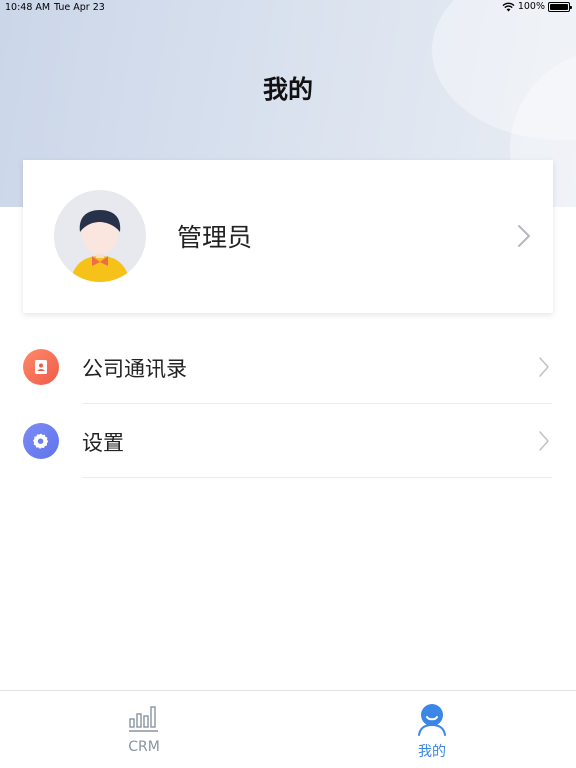 Image resolution: width=576 pixels, height=768 pixels. What do you see at coordinates (215, 237) in the screenshot?
I see `profile-name: 管理员` at bounding box center [215, 237].